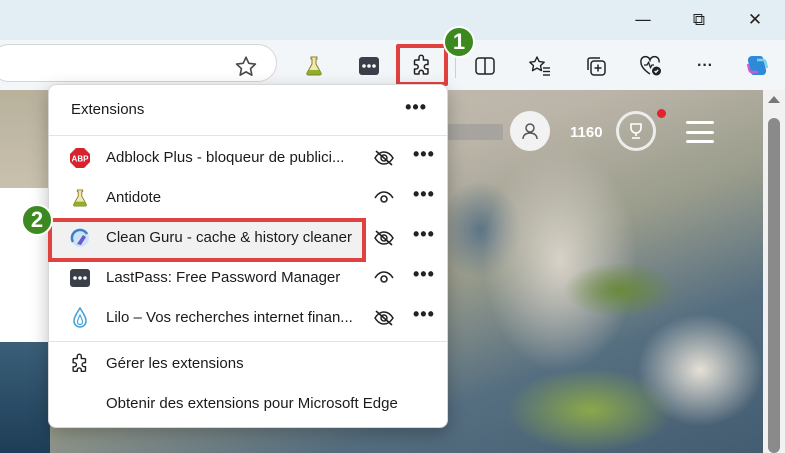 This screenshot has width=785, height=453. I want to click on minimize-button: —, so click(643, 20).